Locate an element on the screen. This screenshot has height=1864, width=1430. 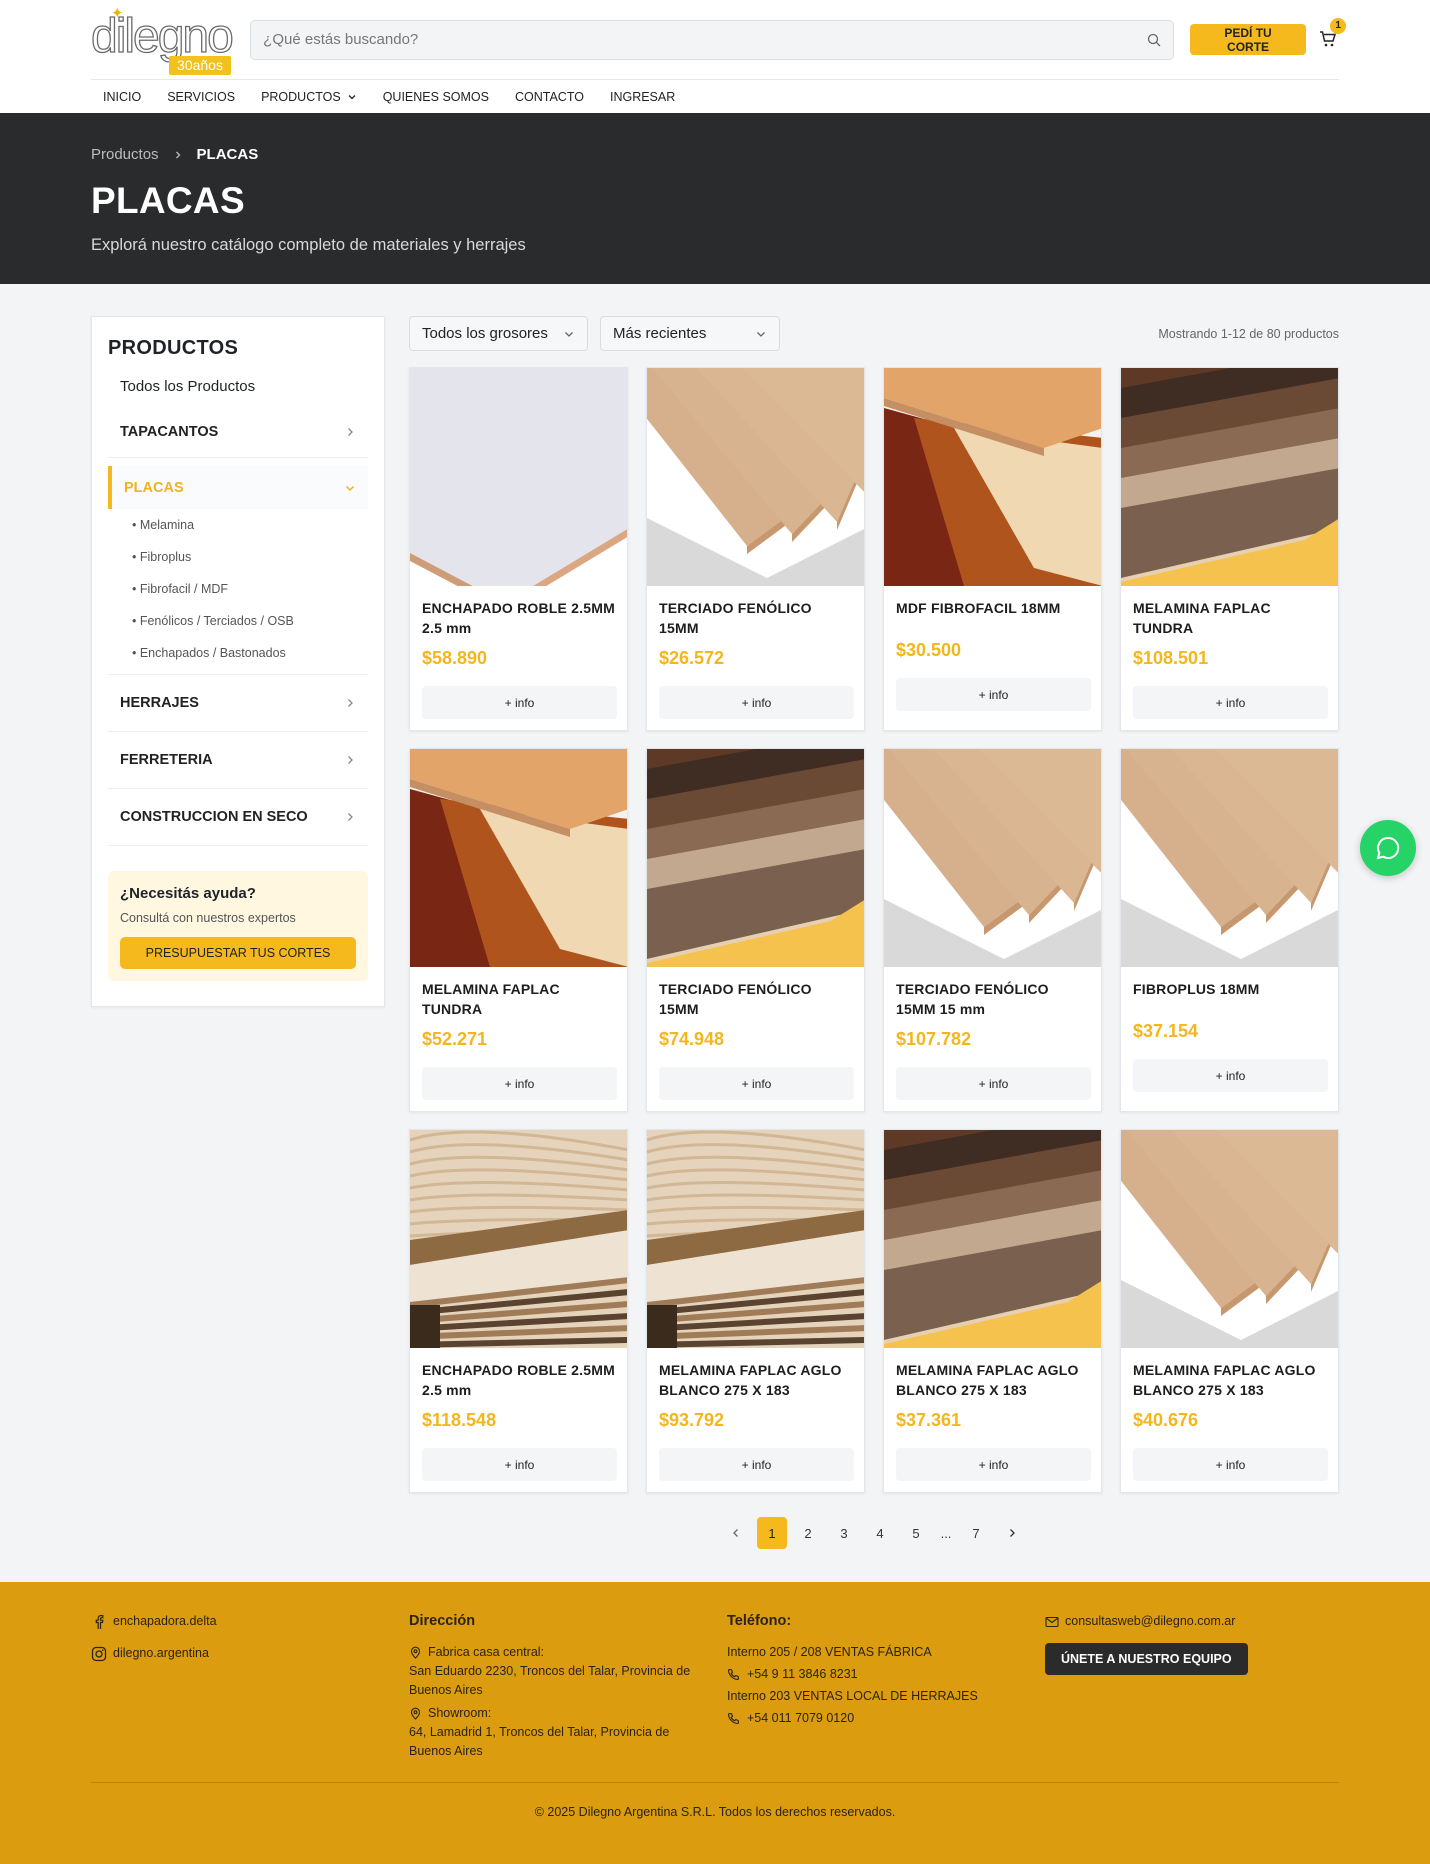
subcategory-fibrofacil: • Fibrofacil / MDF is located at coordinates (250, 589).